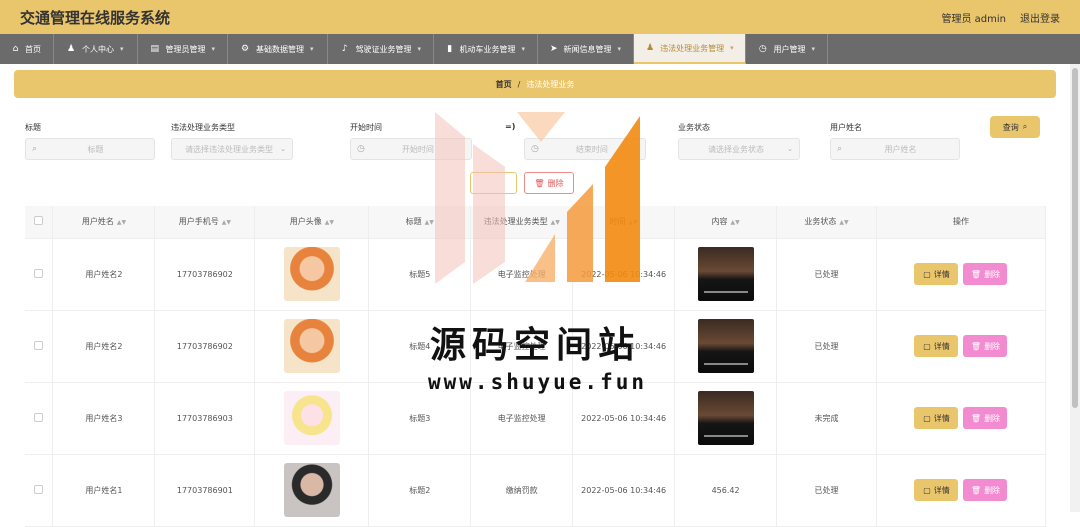  What do you see at coordinates (522, 274) in the screenshot?
I see `cell-type: 电子监控处理` at bounding box center [522, 274].